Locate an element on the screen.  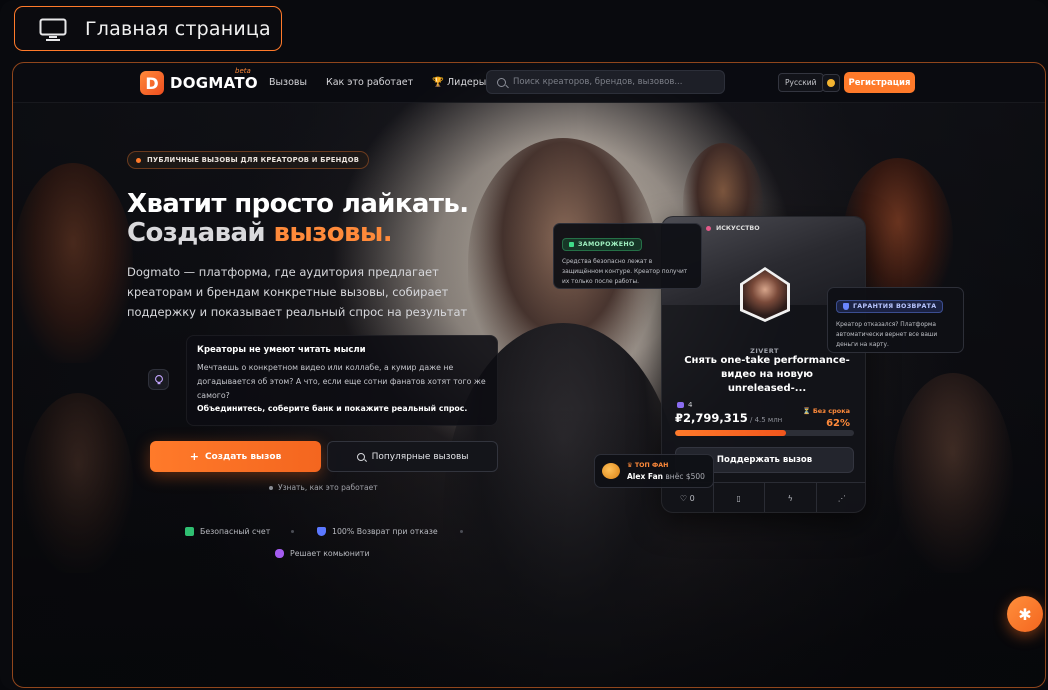
search-box is located at coordinates (605, 82).